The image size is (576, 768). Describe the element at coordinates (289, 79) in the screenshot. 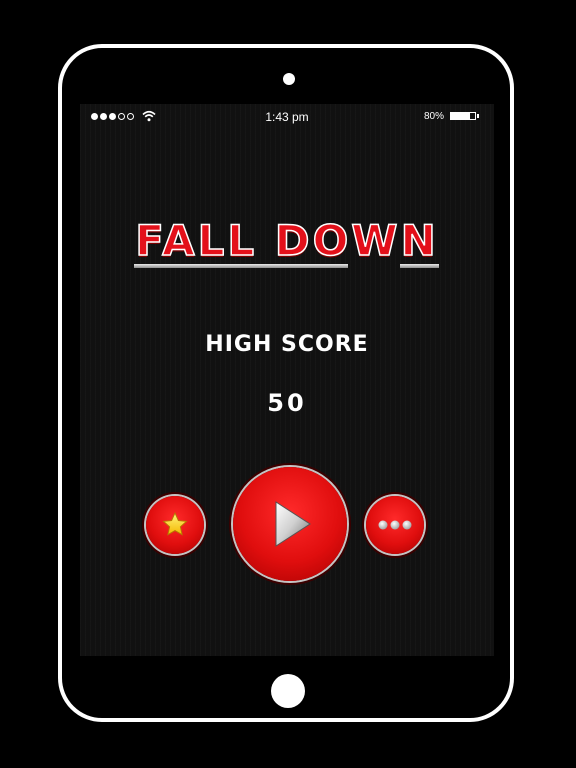

I see `camera-dot` at that location.